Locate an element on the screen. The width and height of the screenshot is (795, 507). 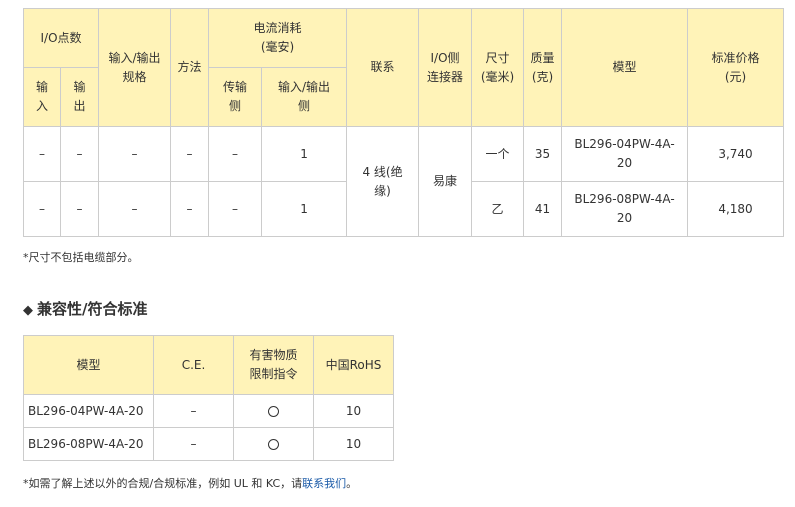
table-row: BL296-04PW-4A-20 – 〇 10 is located at coordinates (208, 411).